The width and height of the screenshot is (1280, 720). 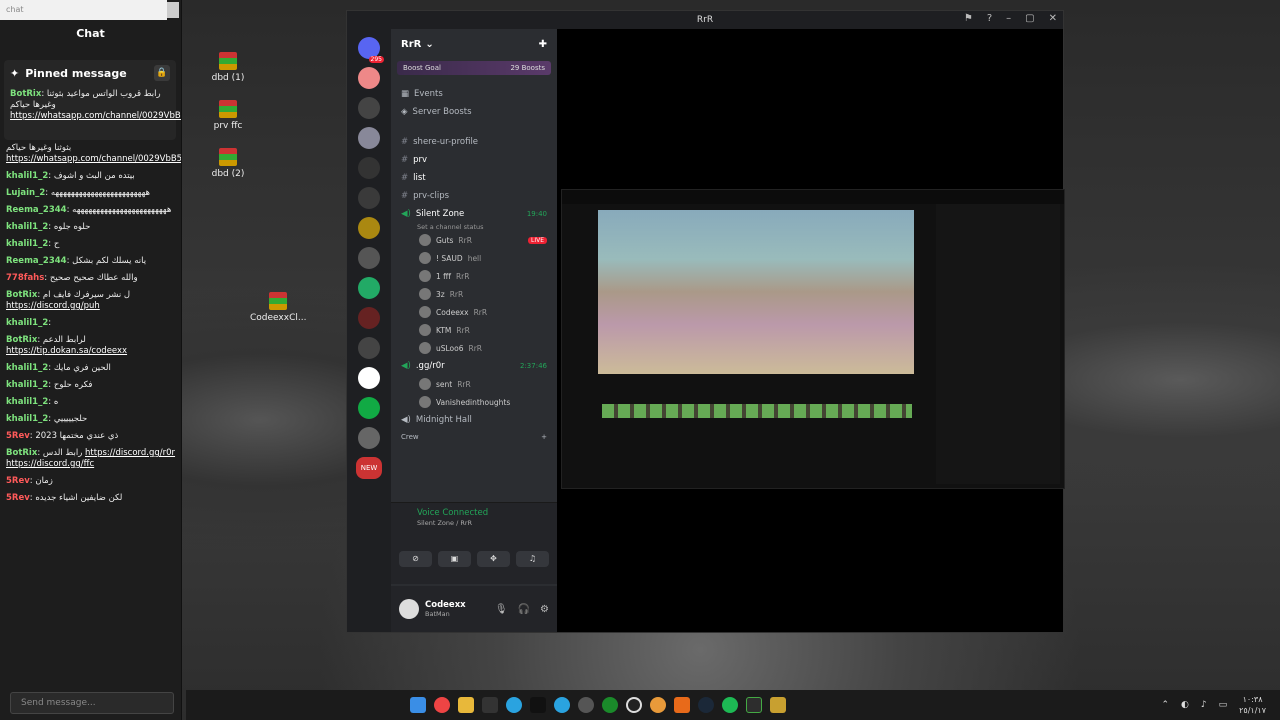 What do you see at coordinates (1185, 705) in the screenshot?
I see `wifi-icon: ◐` at bounding box center [1185, 705].